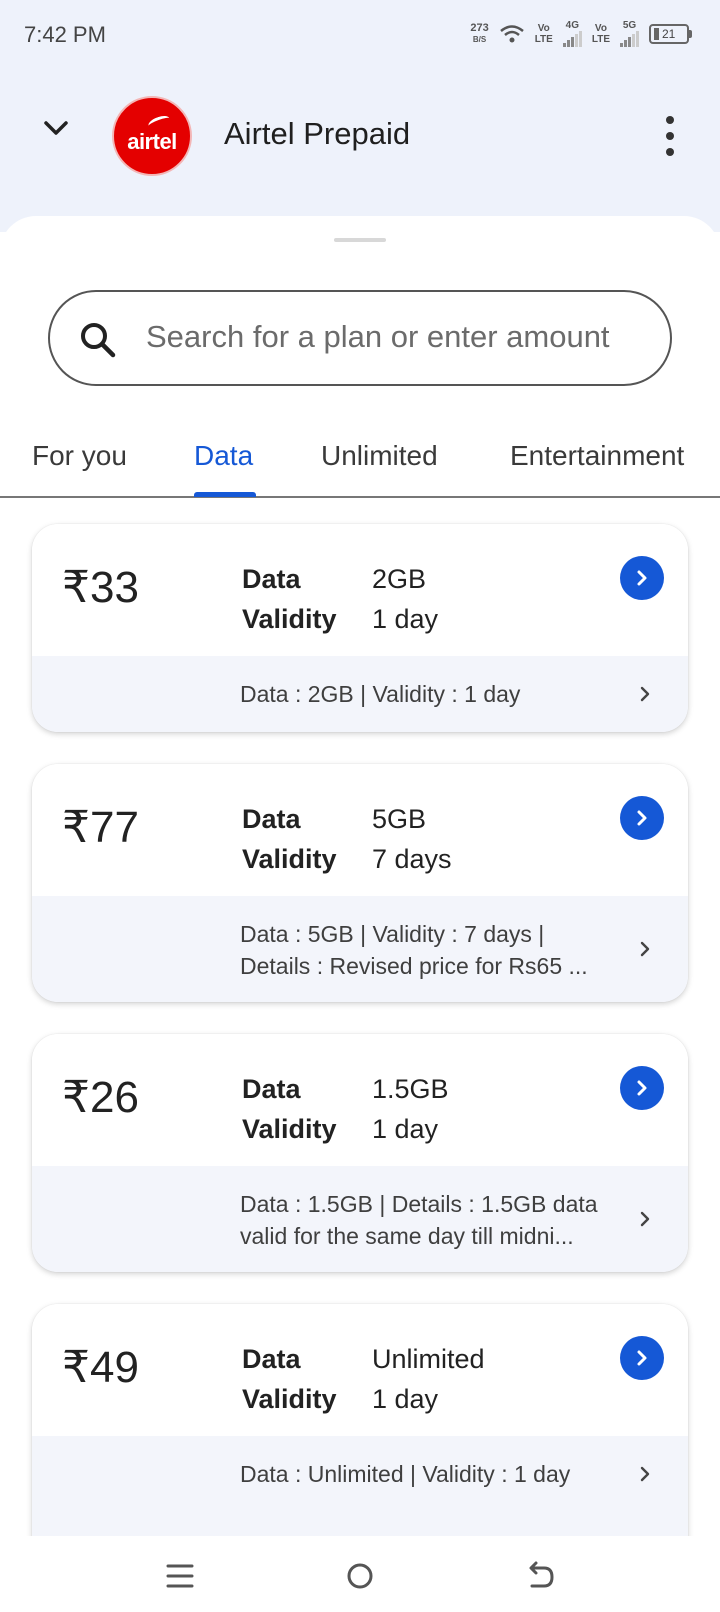 The image size is (720, 1612). What do you see at coordinates (412, 859) in the screenshot?
I see `validity-value: 7 days` at bounding box center [412, 859].